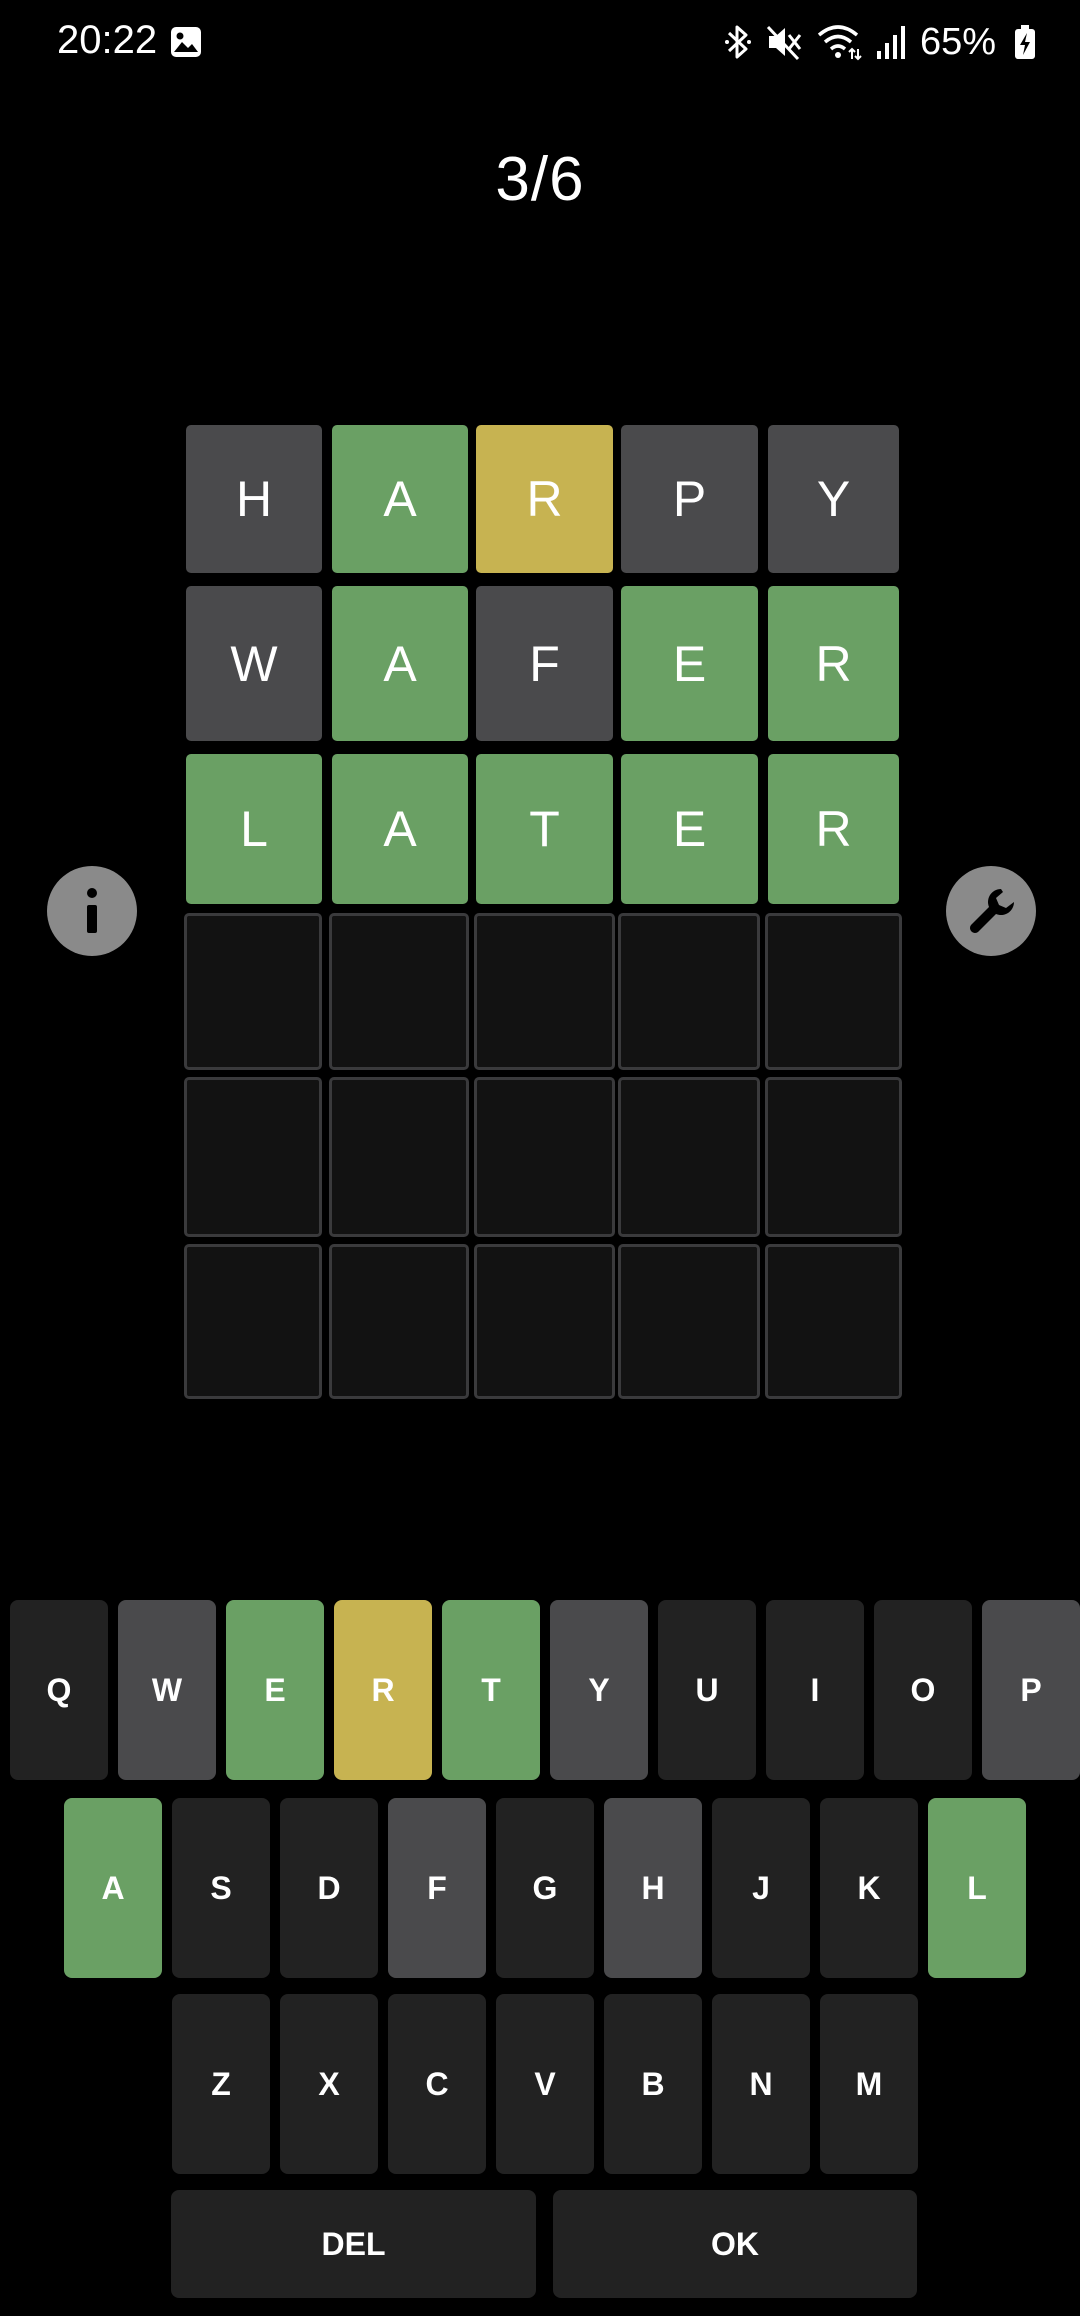 This screenshot has height=2316, width=1080. Describe the element at coordinates (186, 42) in the screenshot. I see `gallery-icon` at that location.